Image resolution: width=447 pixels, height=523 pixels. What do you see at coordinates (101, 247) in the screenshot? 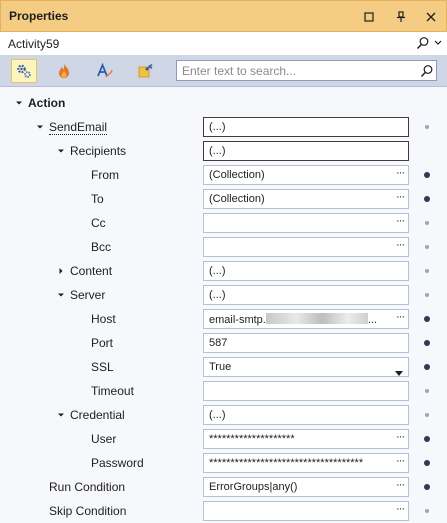
I see `property-label: Bcc` at bounding box center [101, 247].